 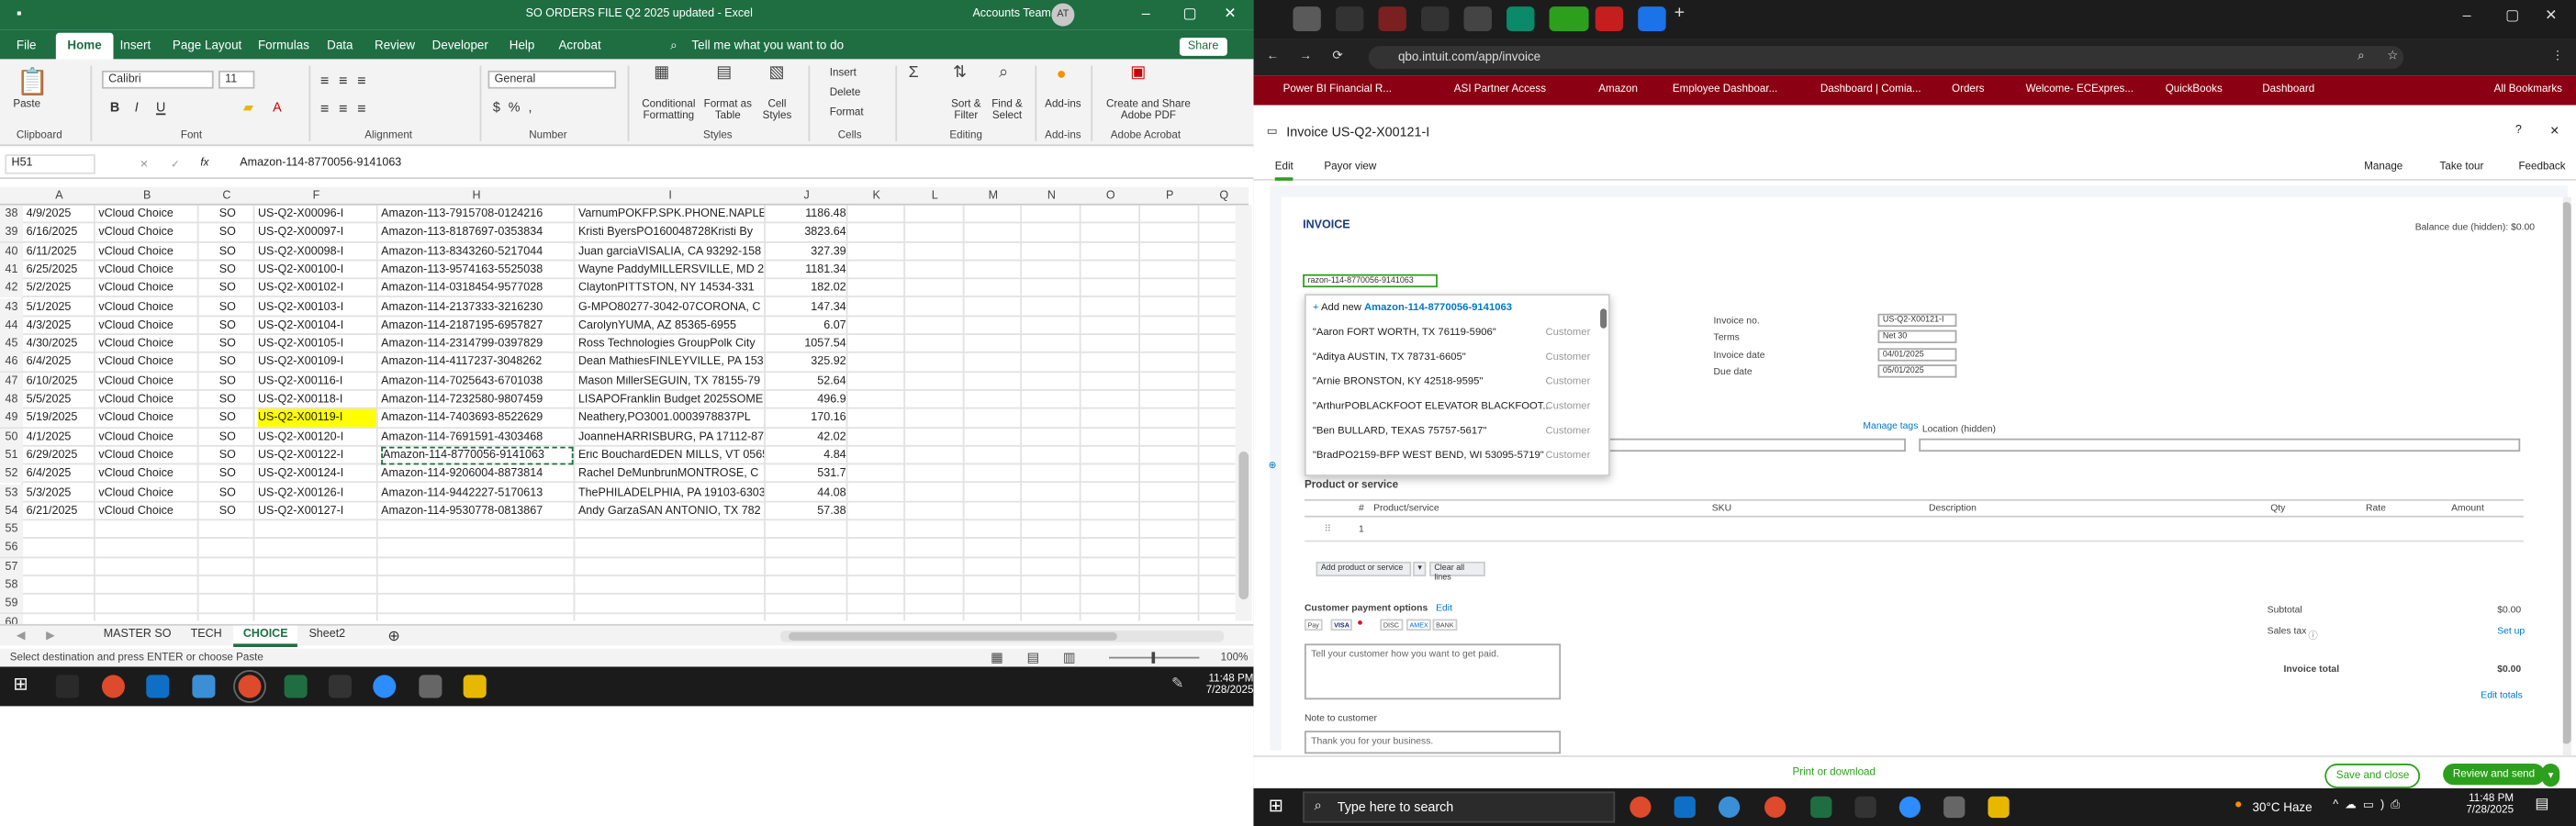 What do you see at coordinates (393, 637) in the screenshot?
I see `add-sheet-icon: ⊕` at bounding box center [393, 637].